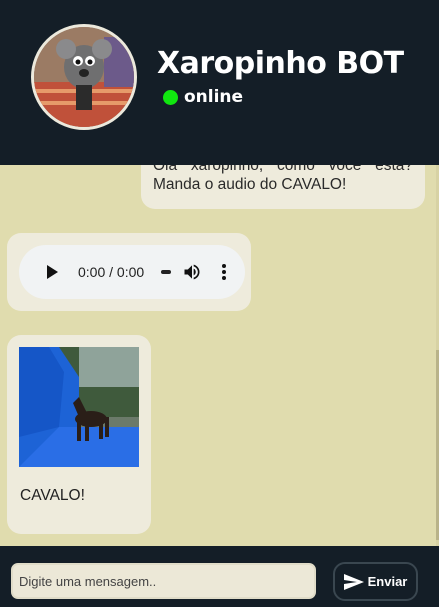 This screenshot has height=607, width=439. Describe the element at coordinates (166, 272) in the screenshot. I see `audio-progress-bar` at that location.